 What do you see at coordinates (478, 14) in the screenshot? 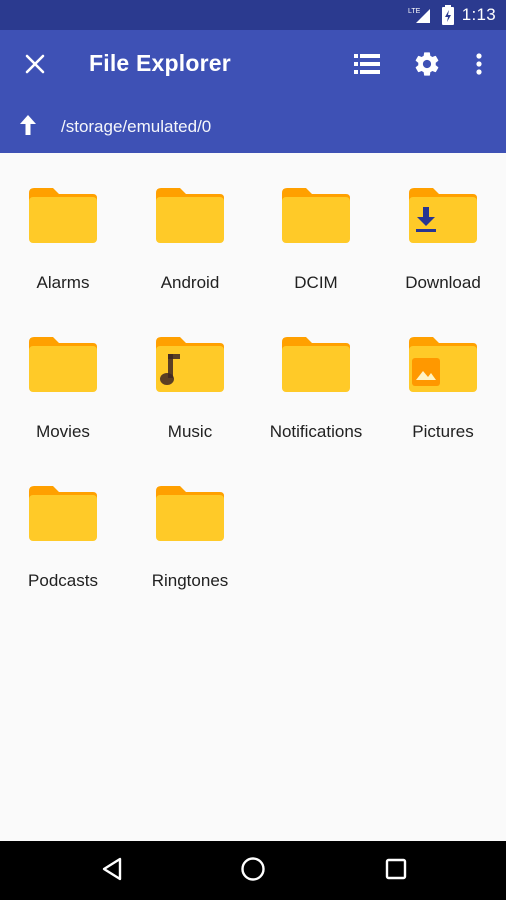
I see `status-clock: 1:13` at bounding box center [478, 14].